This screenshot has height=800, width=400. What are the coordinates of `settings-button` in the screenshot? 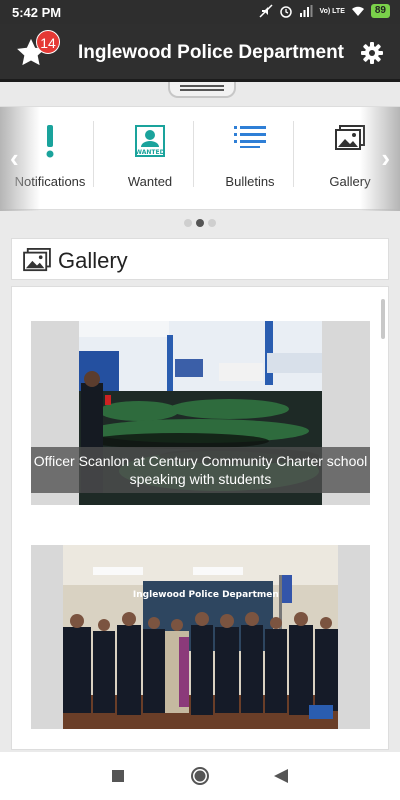 It's located at (372, 53).